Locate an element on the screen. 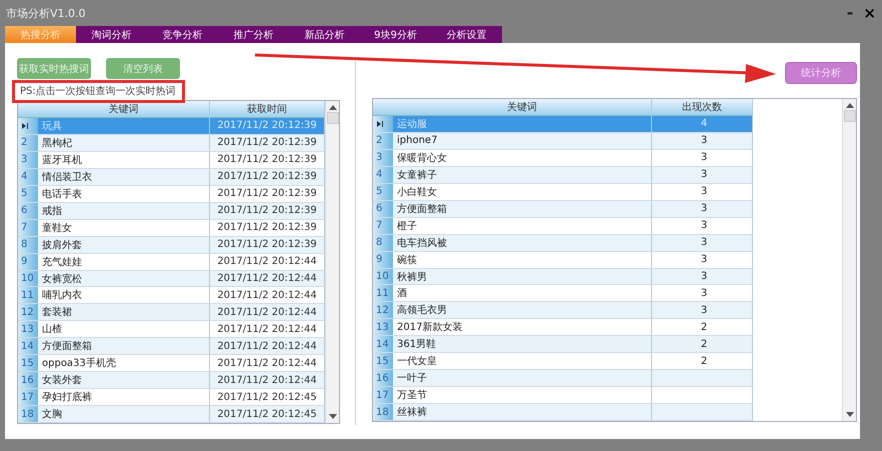 The image size is (882, 451). table-row: 6 戒指 2017/11/2 20:12:39 is located at coordinates (171, 211).